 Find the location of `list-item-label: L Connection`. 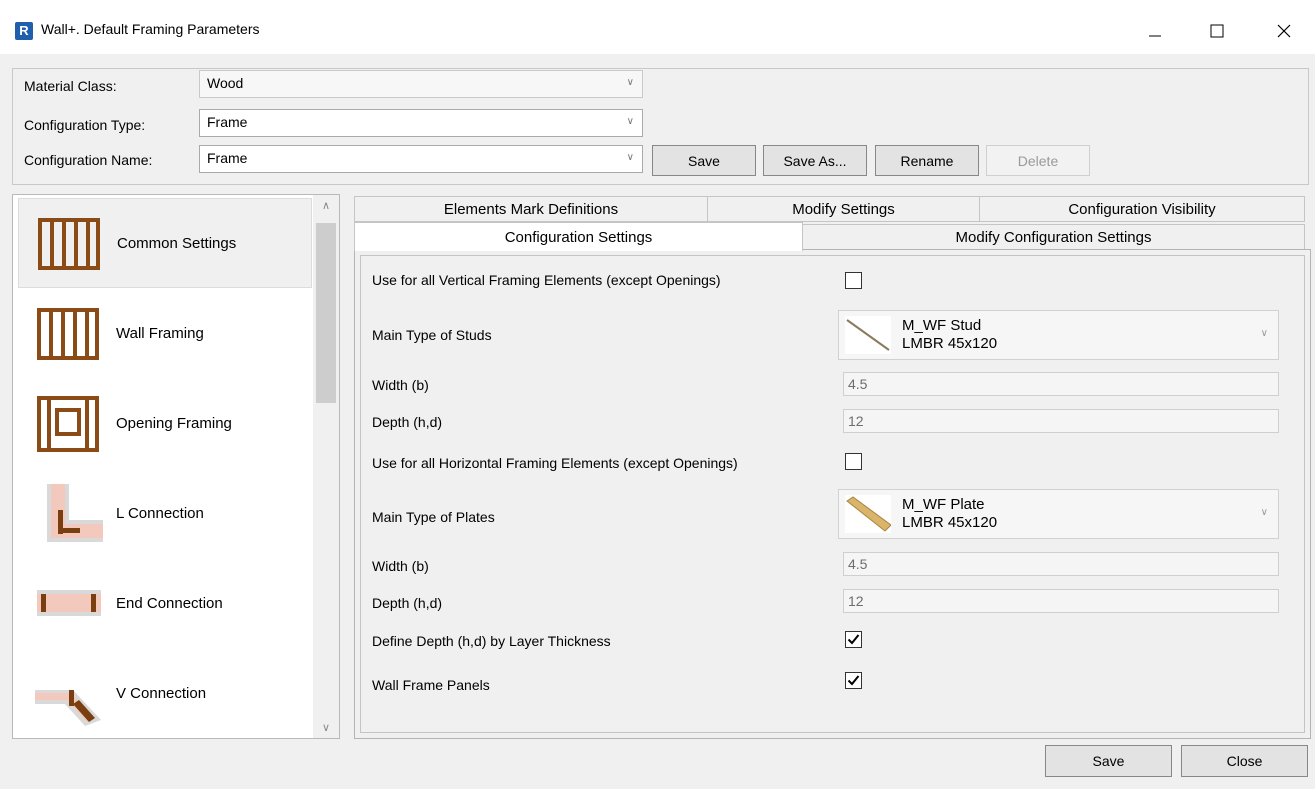

list-item-label: L Connection is located at coordinates (160, 513).